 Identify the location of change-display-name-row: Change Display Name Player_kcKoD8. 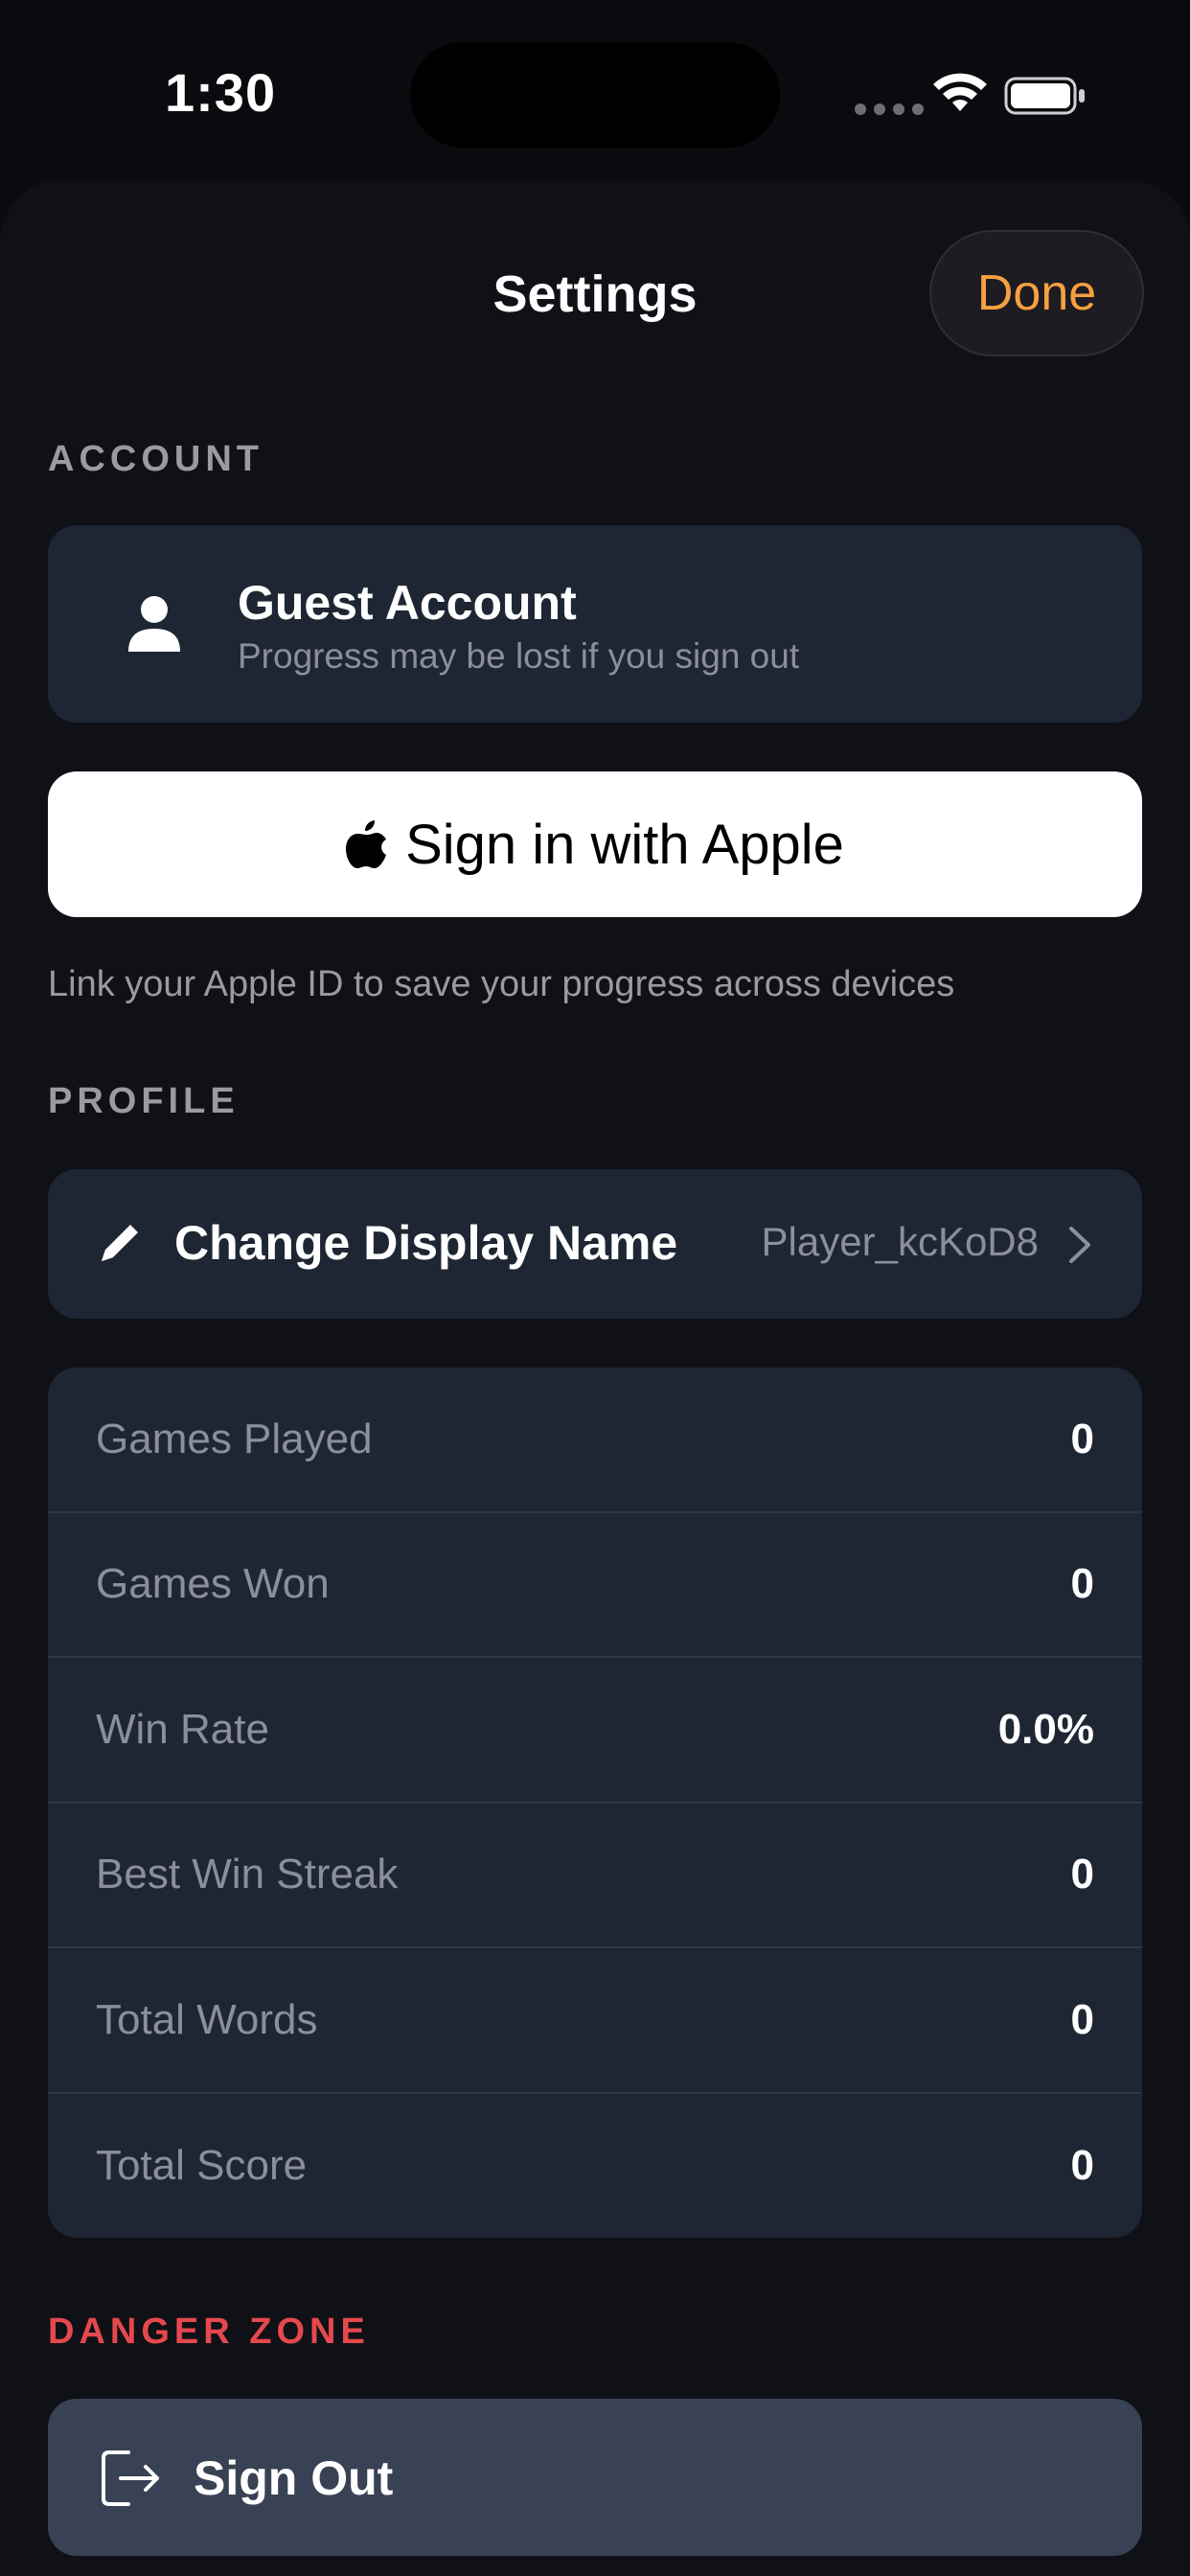
(595, 1244).